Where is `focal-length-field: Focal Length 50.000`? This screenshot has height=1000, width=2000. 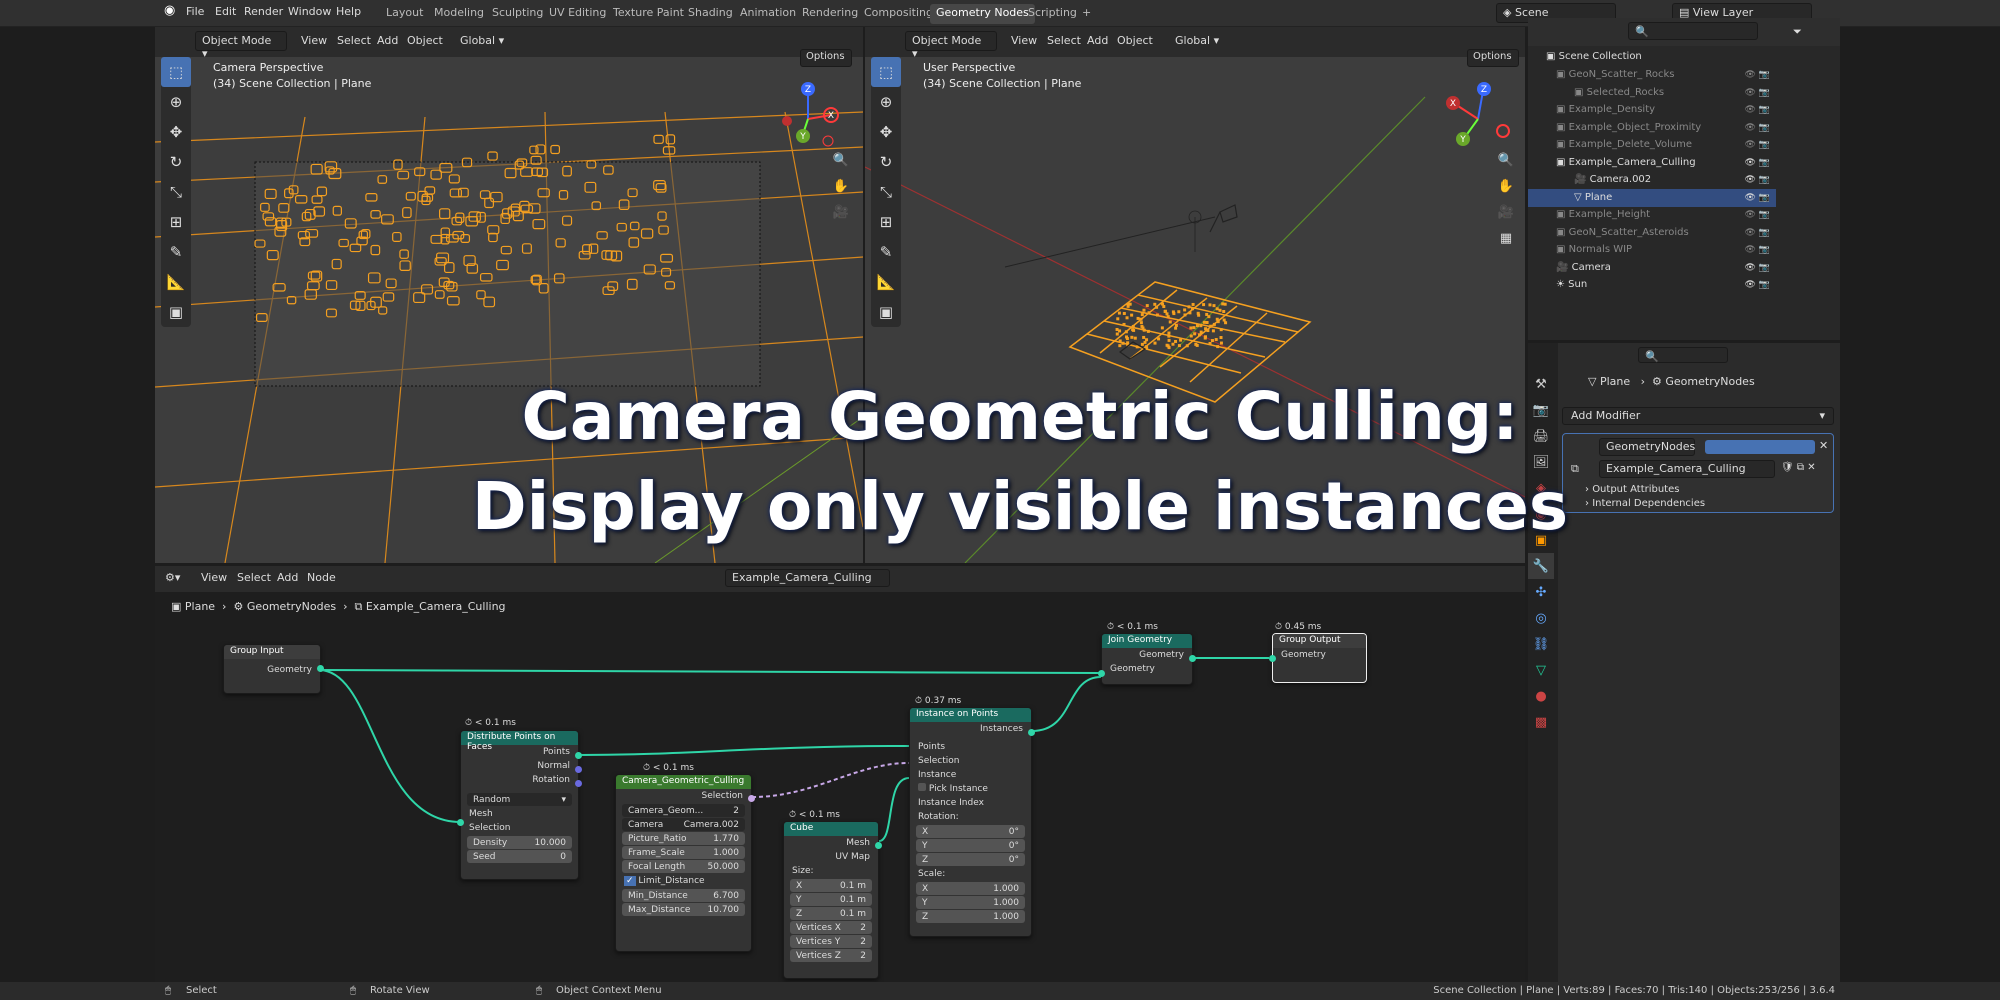 focal-length-field: Focal Length 50.000 is located at coordinates (683, 866).